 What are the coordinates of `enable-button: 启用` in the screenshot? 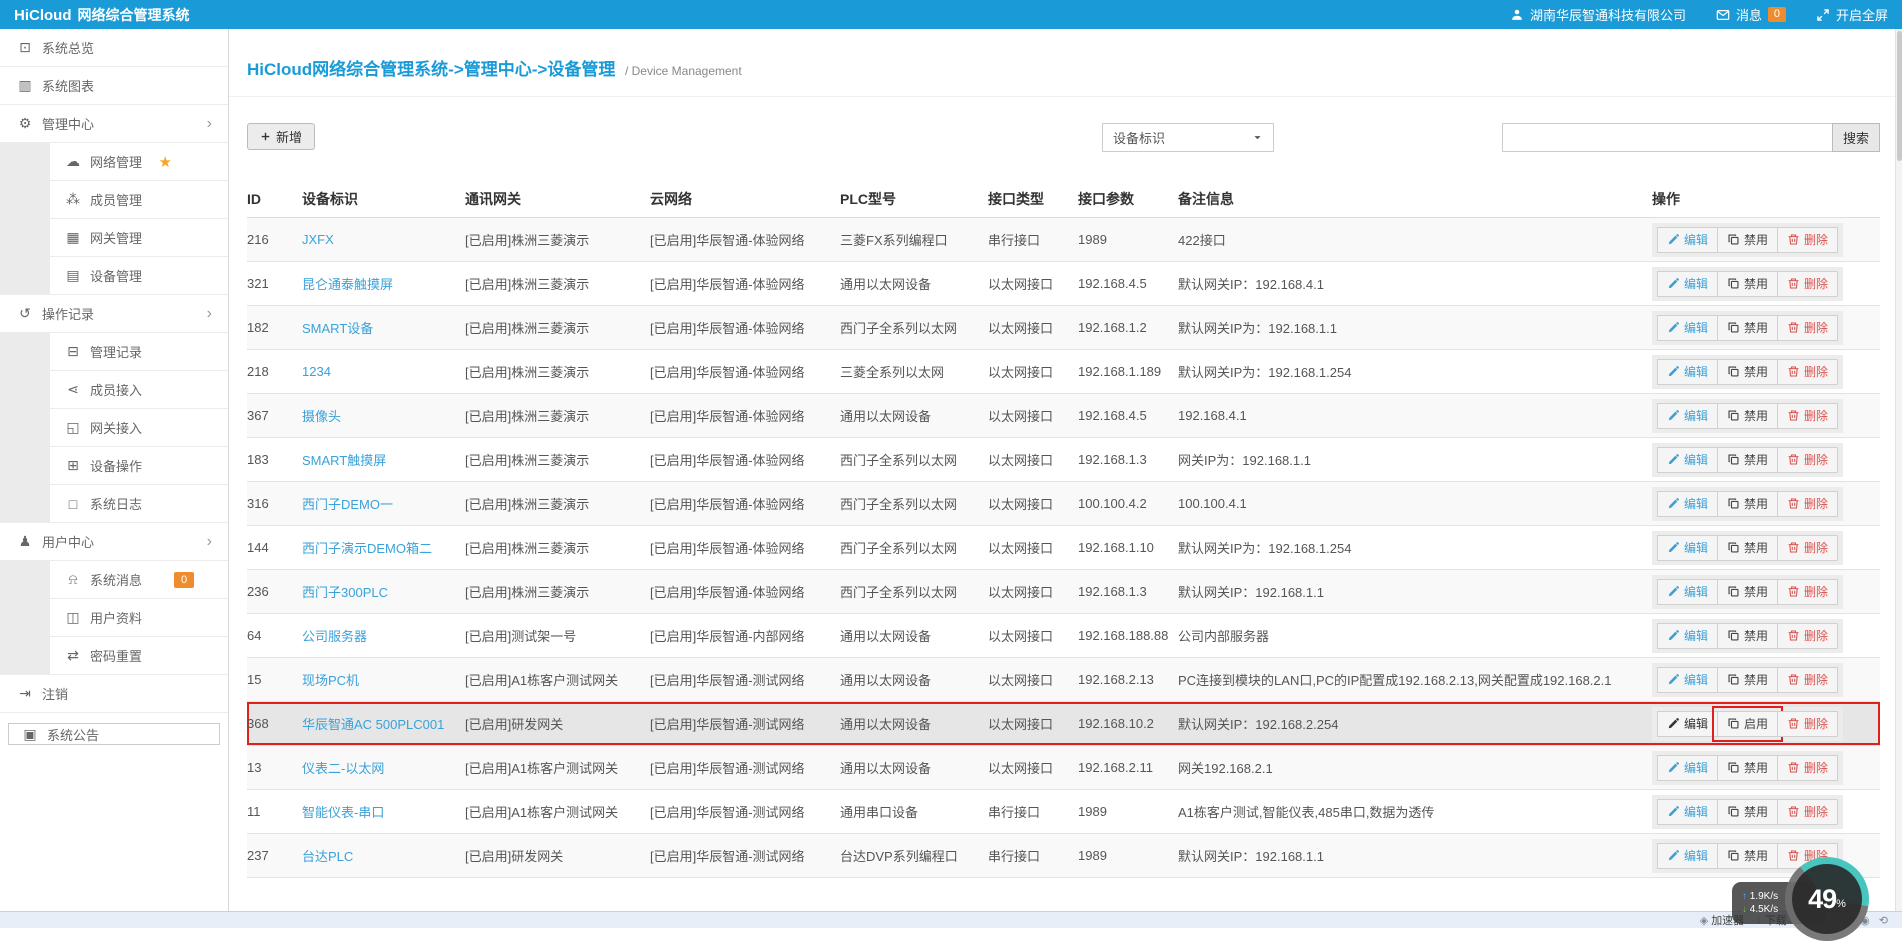 It's located at (1748, 723).